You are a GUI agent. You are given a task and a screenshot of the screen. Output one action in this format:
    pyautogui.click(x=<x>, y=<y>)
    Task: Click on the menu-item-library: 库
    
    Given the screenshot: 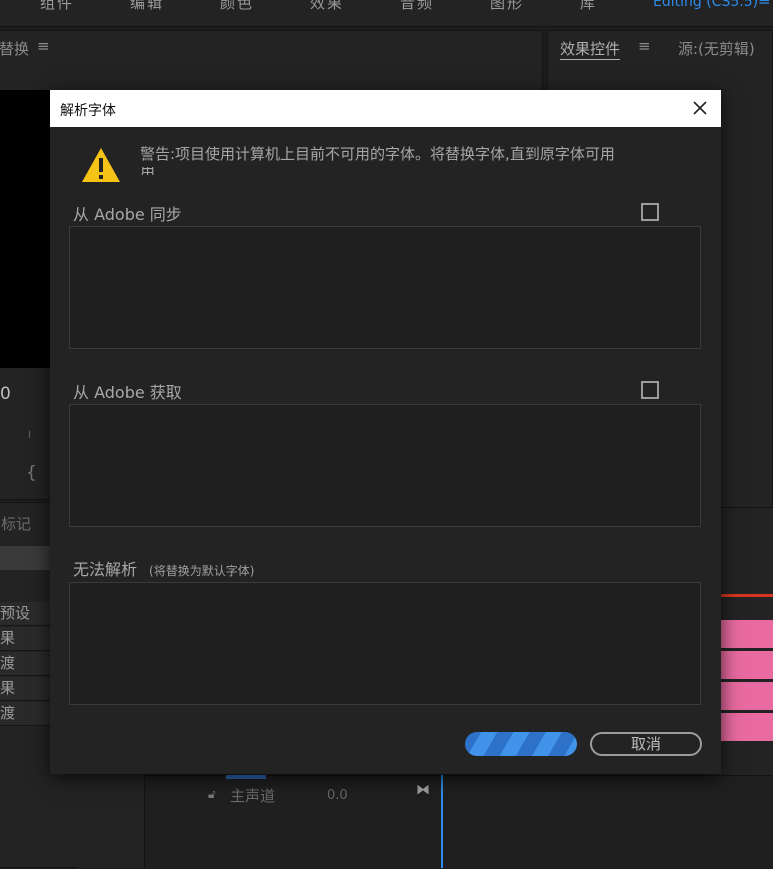 What is the action you would take?
    pyautogui.click(x=588, y=6)
    